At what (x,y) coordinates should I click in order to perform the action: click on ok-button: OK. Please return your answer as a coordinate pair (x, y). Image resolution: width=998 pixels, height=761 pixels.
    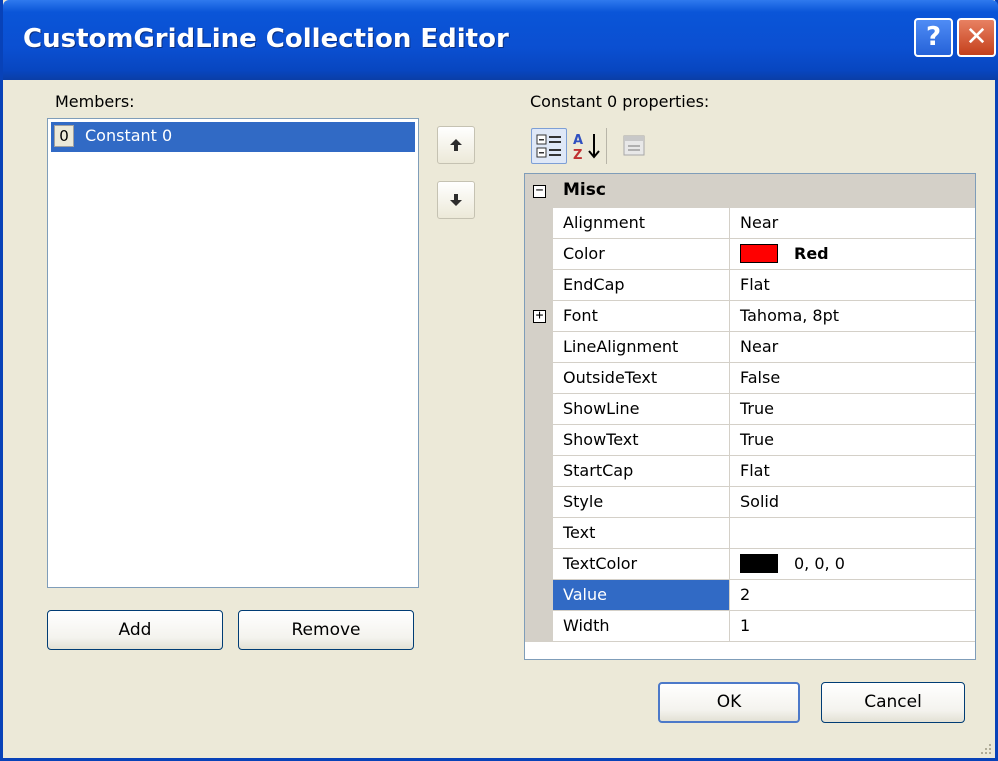
    Looking at the image, I should click on (729, 702).